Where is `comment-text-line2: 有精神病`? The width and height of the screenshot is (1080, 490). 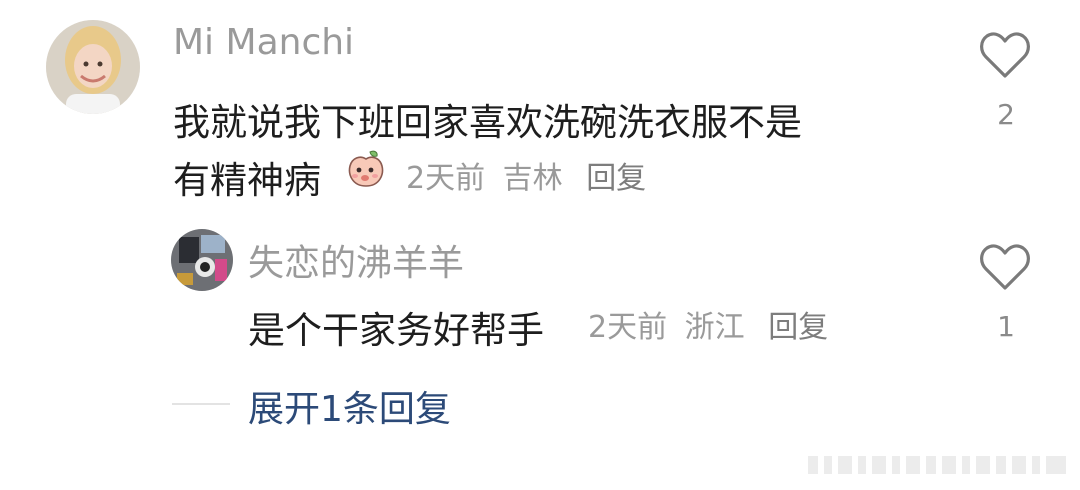
comment-text-line2: 有精神病 is located at coordinates (247, 180).